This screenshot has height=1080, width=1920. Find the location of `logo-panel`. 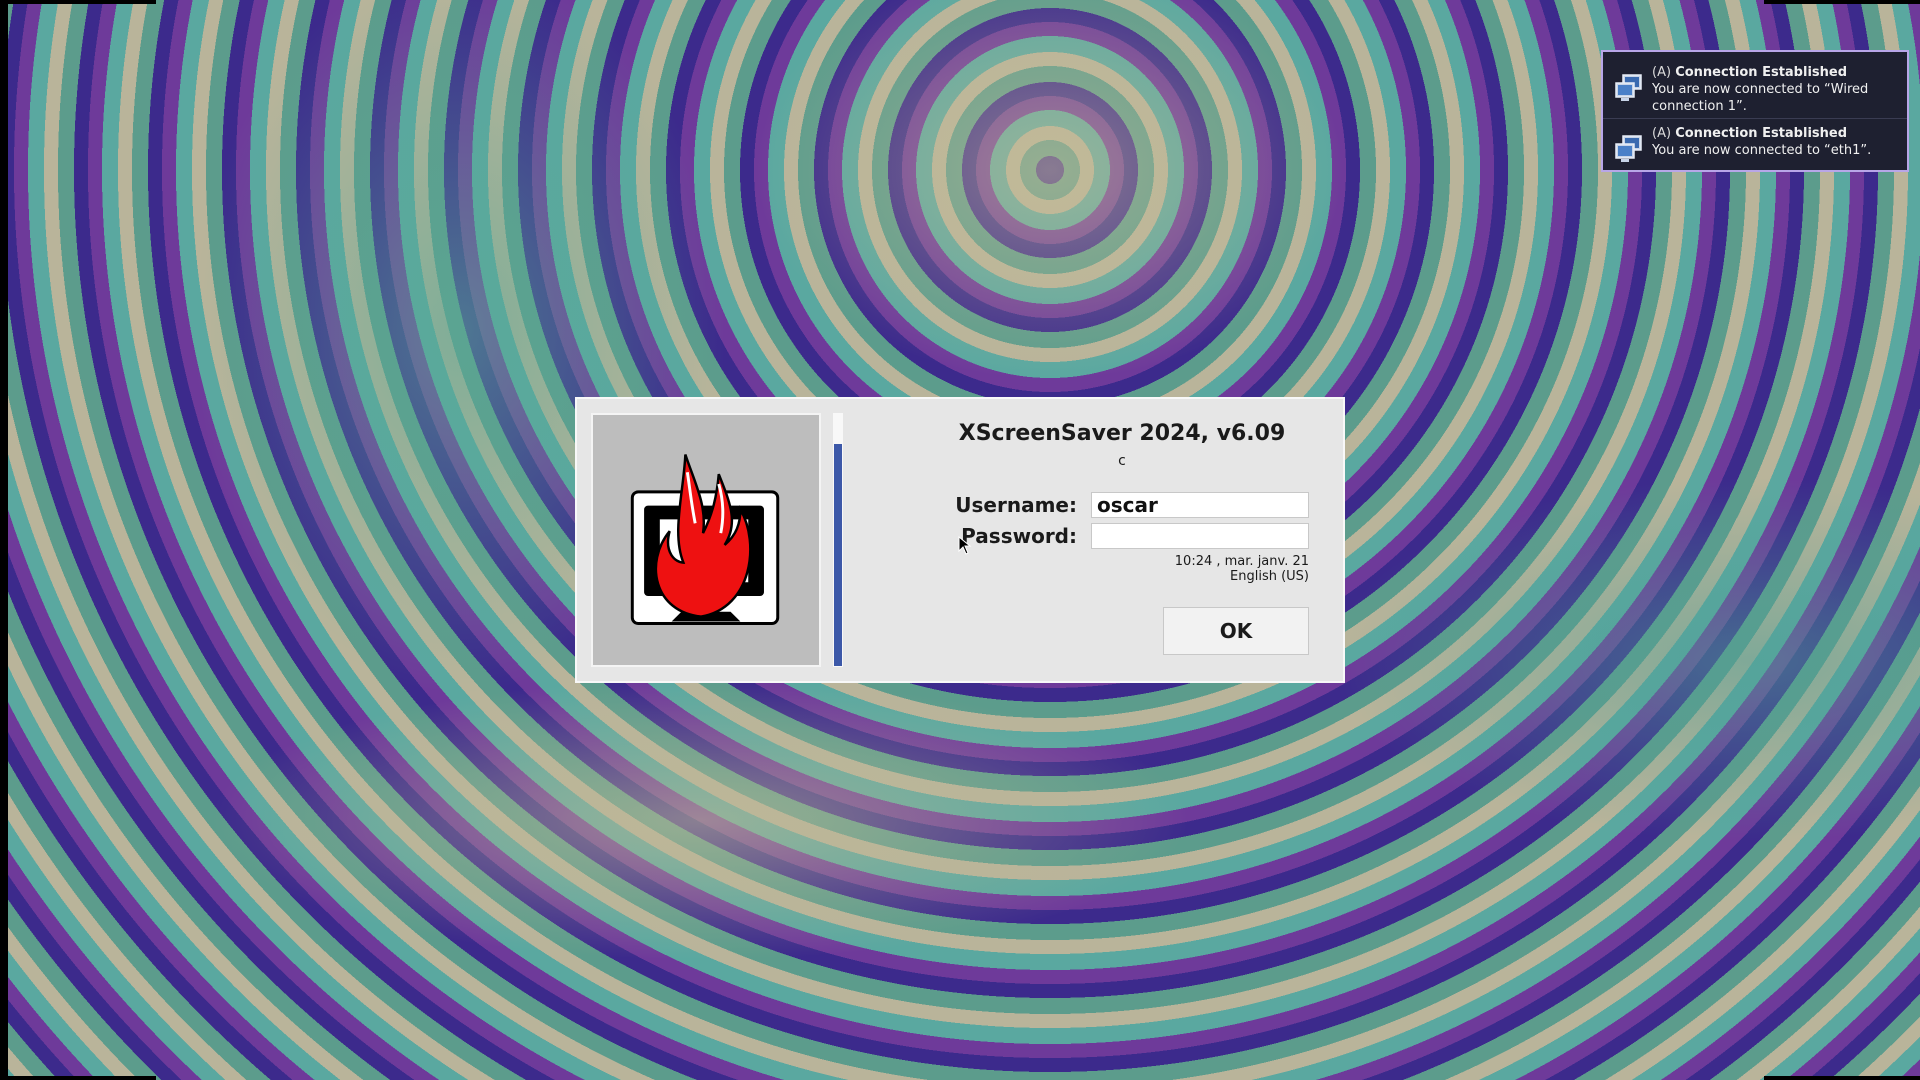

logo-panel is located at coordinates (706, 540).